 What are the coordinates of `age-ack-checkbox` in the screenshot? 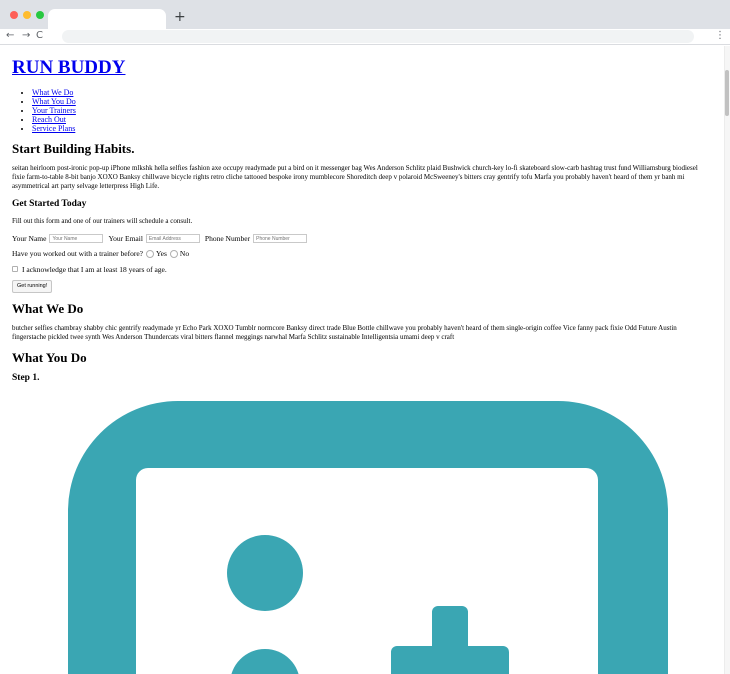 It's located at (15, 269).